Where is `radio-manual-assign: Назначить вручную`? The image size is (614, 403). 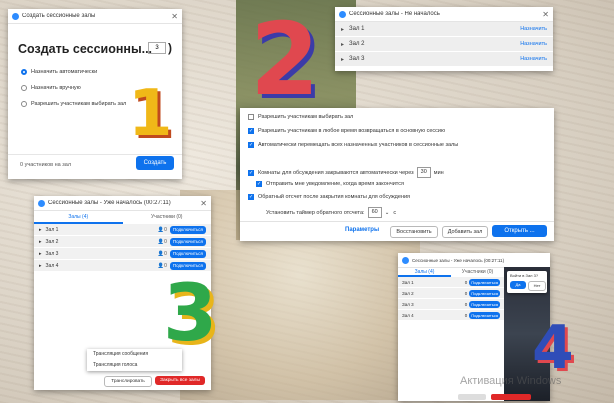 radio-manual-assign: Назначить вручную is located at coordinates (51, 88).